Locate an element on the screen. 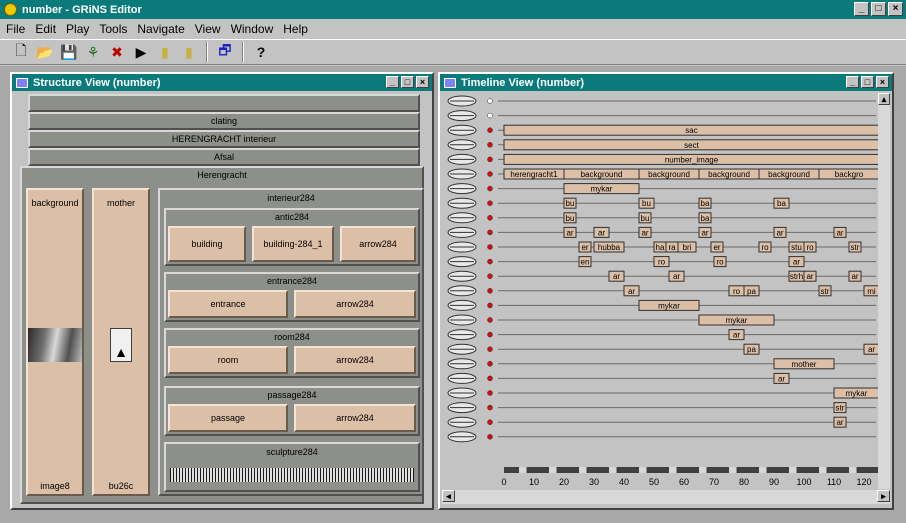  timeline-bar-label: er is located at coordinates (716, 247).